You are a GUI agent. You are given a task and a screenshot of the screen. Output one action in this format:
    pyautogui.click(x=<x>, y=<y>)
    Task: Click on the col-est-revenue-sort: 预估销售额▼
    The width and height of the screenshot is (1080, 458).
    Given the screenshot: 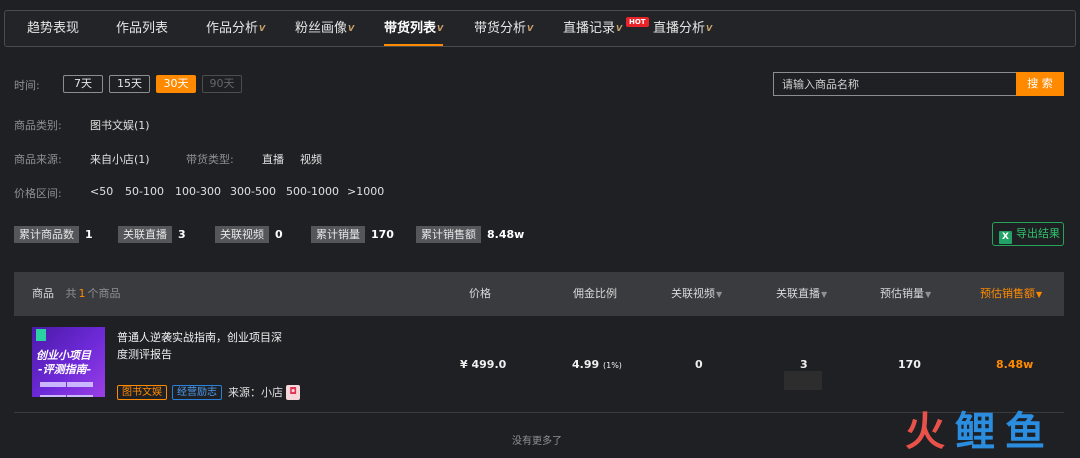 What is the action you would take?
    pyautogui.click(x=1011, y=294)
    